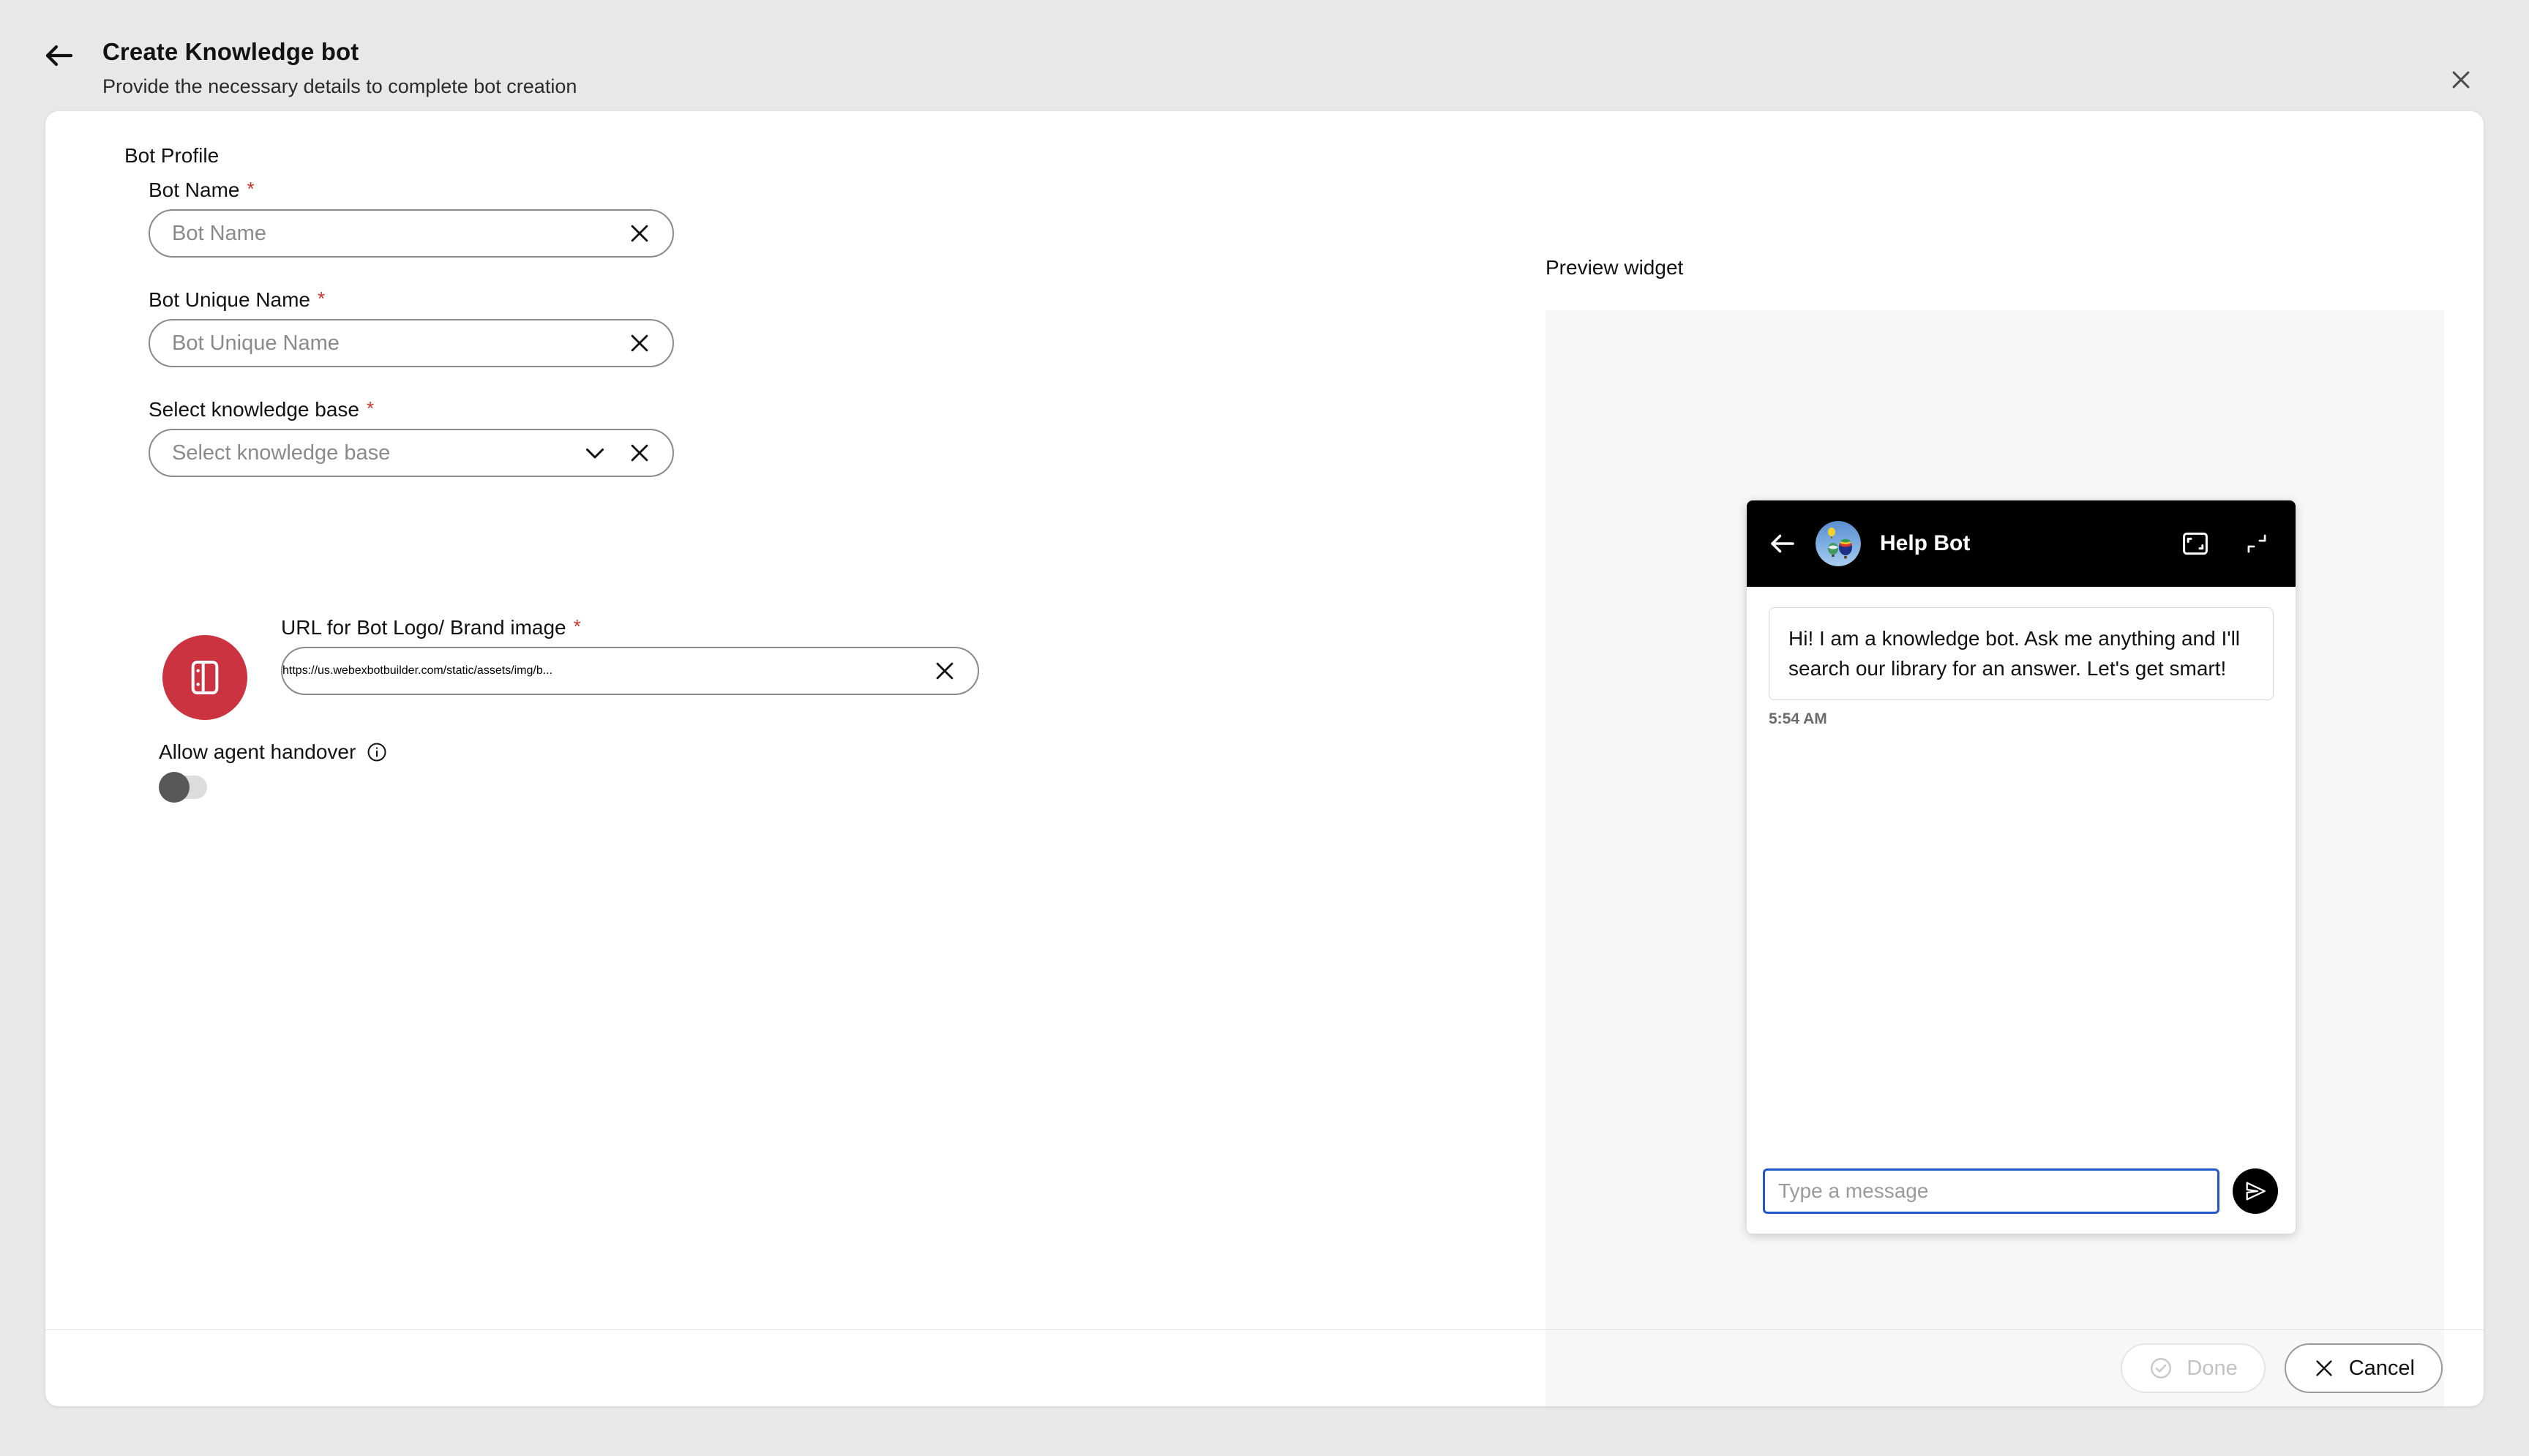 The height and width of the screenshot is (1456, 2529). Describe the element at coordinates (412, 409) in the screenshot. I see `field-label-select-knowledge-base: Select knowledge base *` at that location.